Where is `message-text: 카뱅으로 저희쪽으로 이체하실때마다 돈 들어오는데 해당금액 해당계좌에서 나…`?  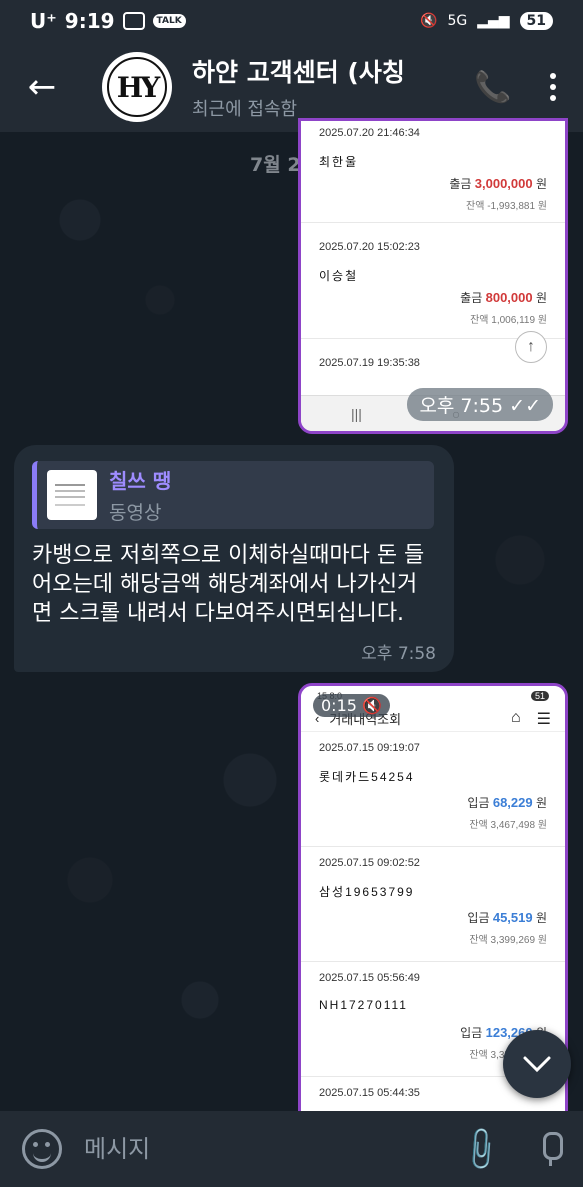
message-text: 카뱅으로 저희쪽으로 이체하실때마다 돈 들어오는데 해당금액 해당계좌에서 나… is located at coordinates (228, 584).